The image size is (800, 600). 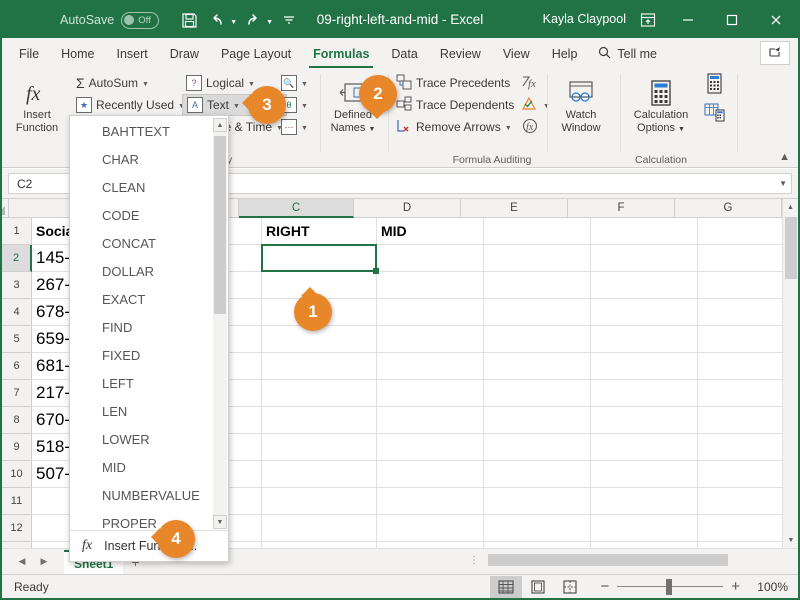 What do you see at coordinates (110, 20) in the screenshot?
I see `autosave-toggle: AutoSave Off` at bounding box center [110, 20].